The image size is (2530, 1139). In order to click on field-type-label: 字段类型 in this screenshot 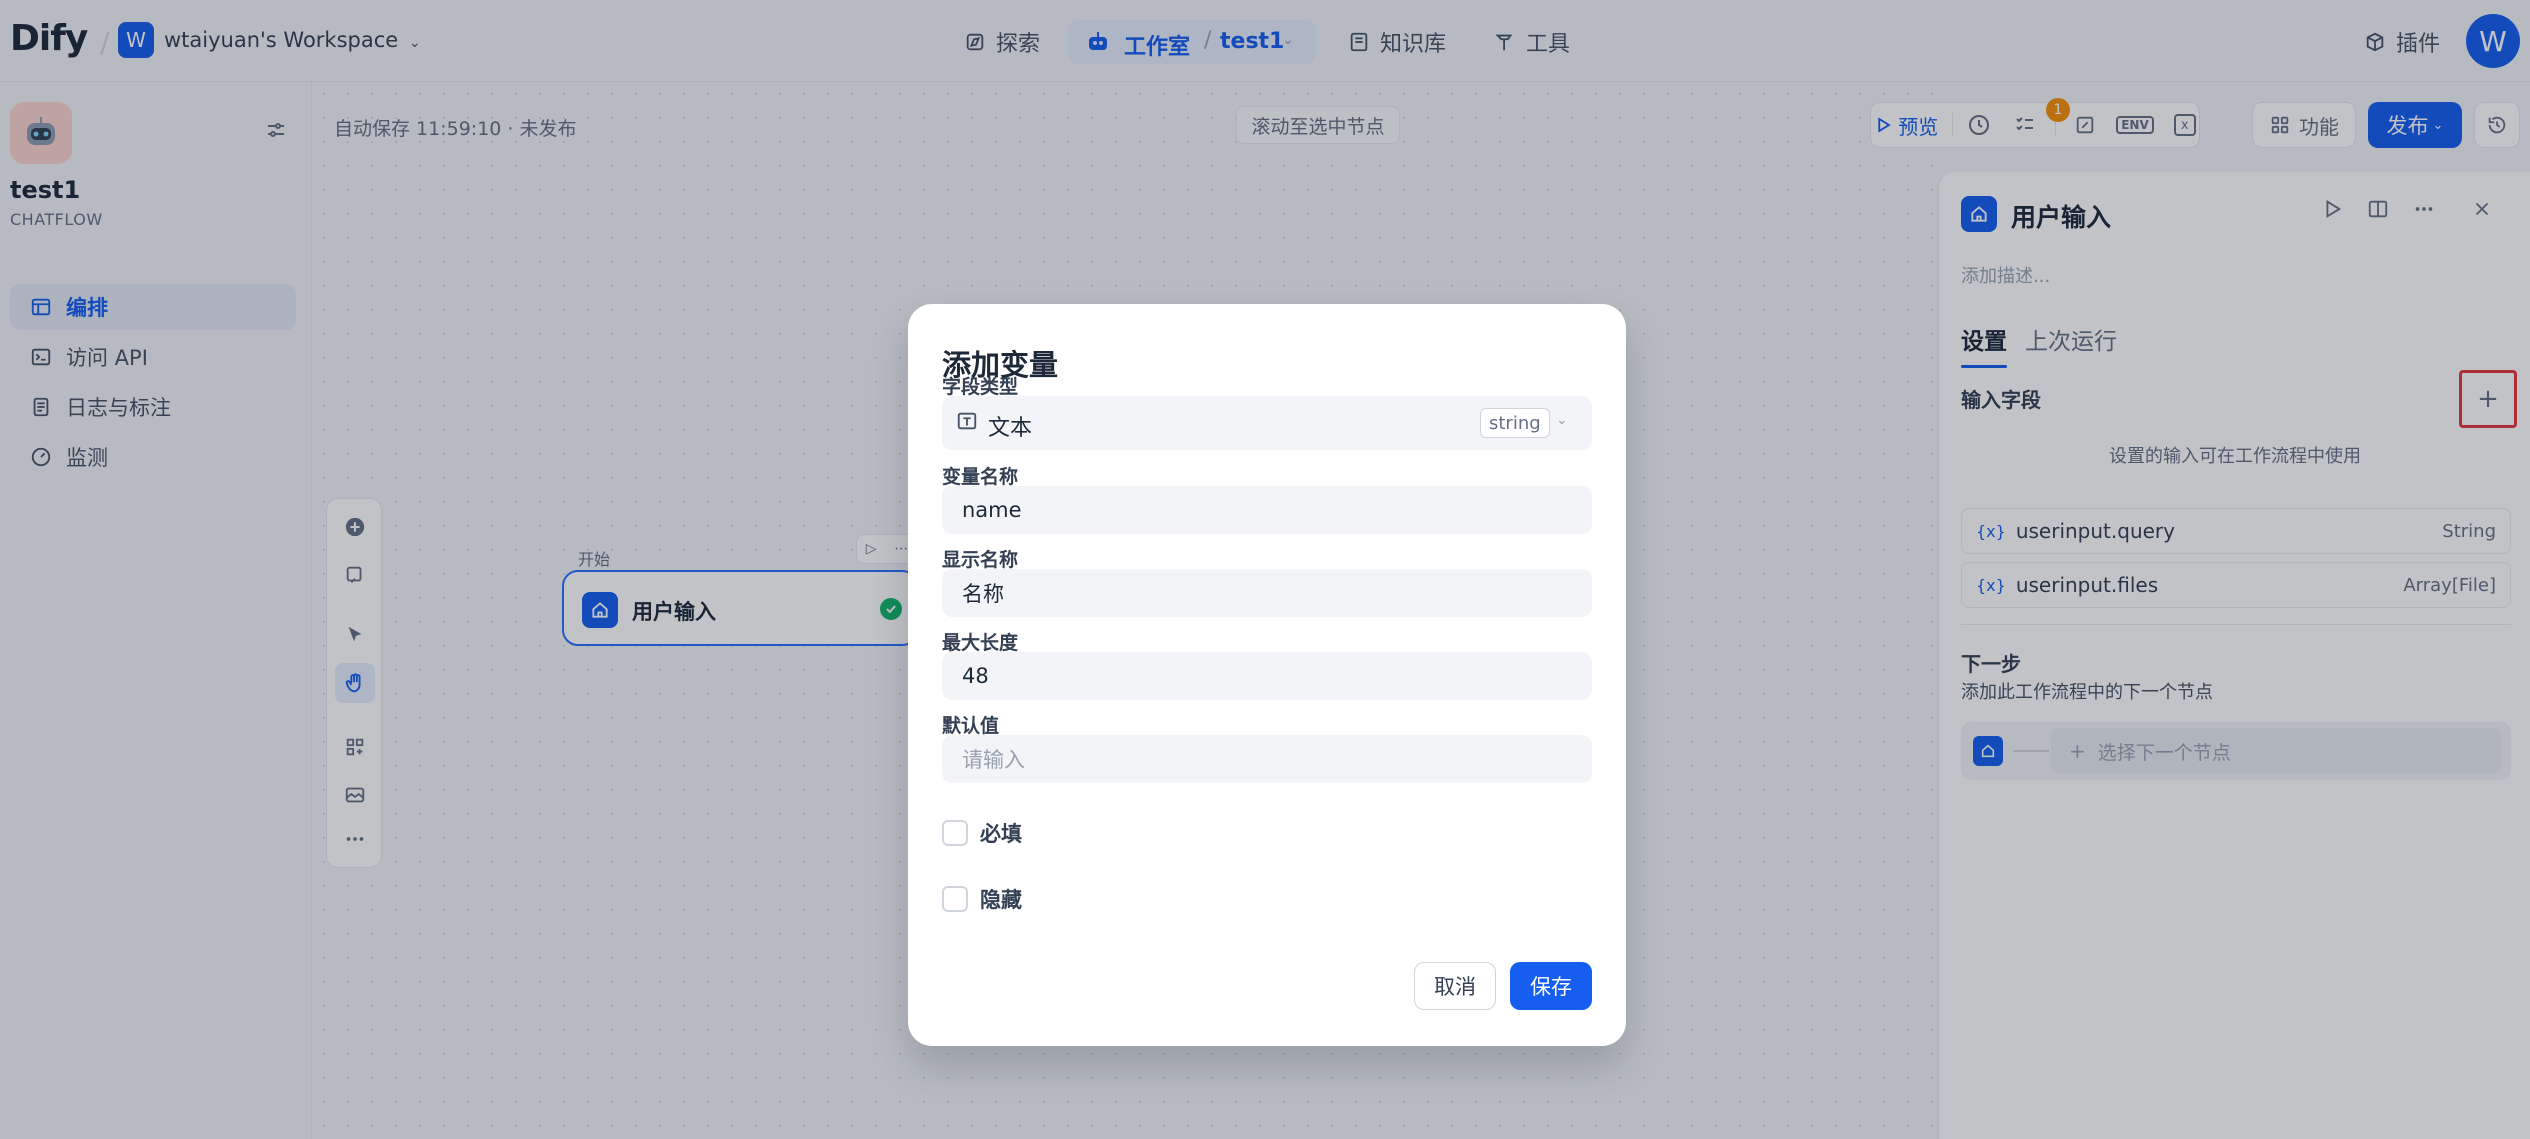, I will do `click(980, 387)`.